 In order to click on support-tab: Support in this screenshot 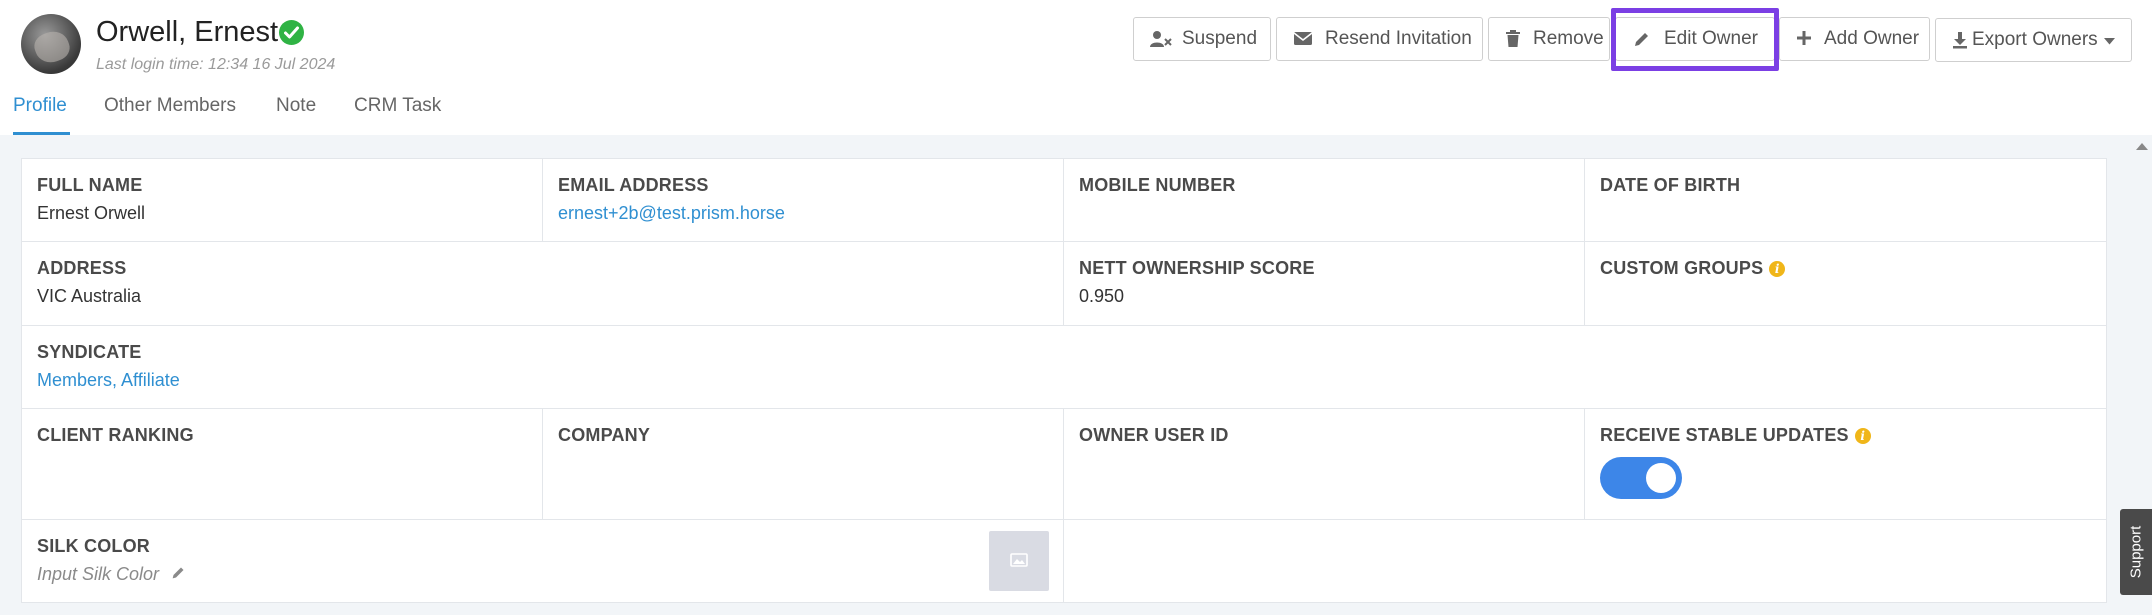, I will do `click(2136, 552)`.